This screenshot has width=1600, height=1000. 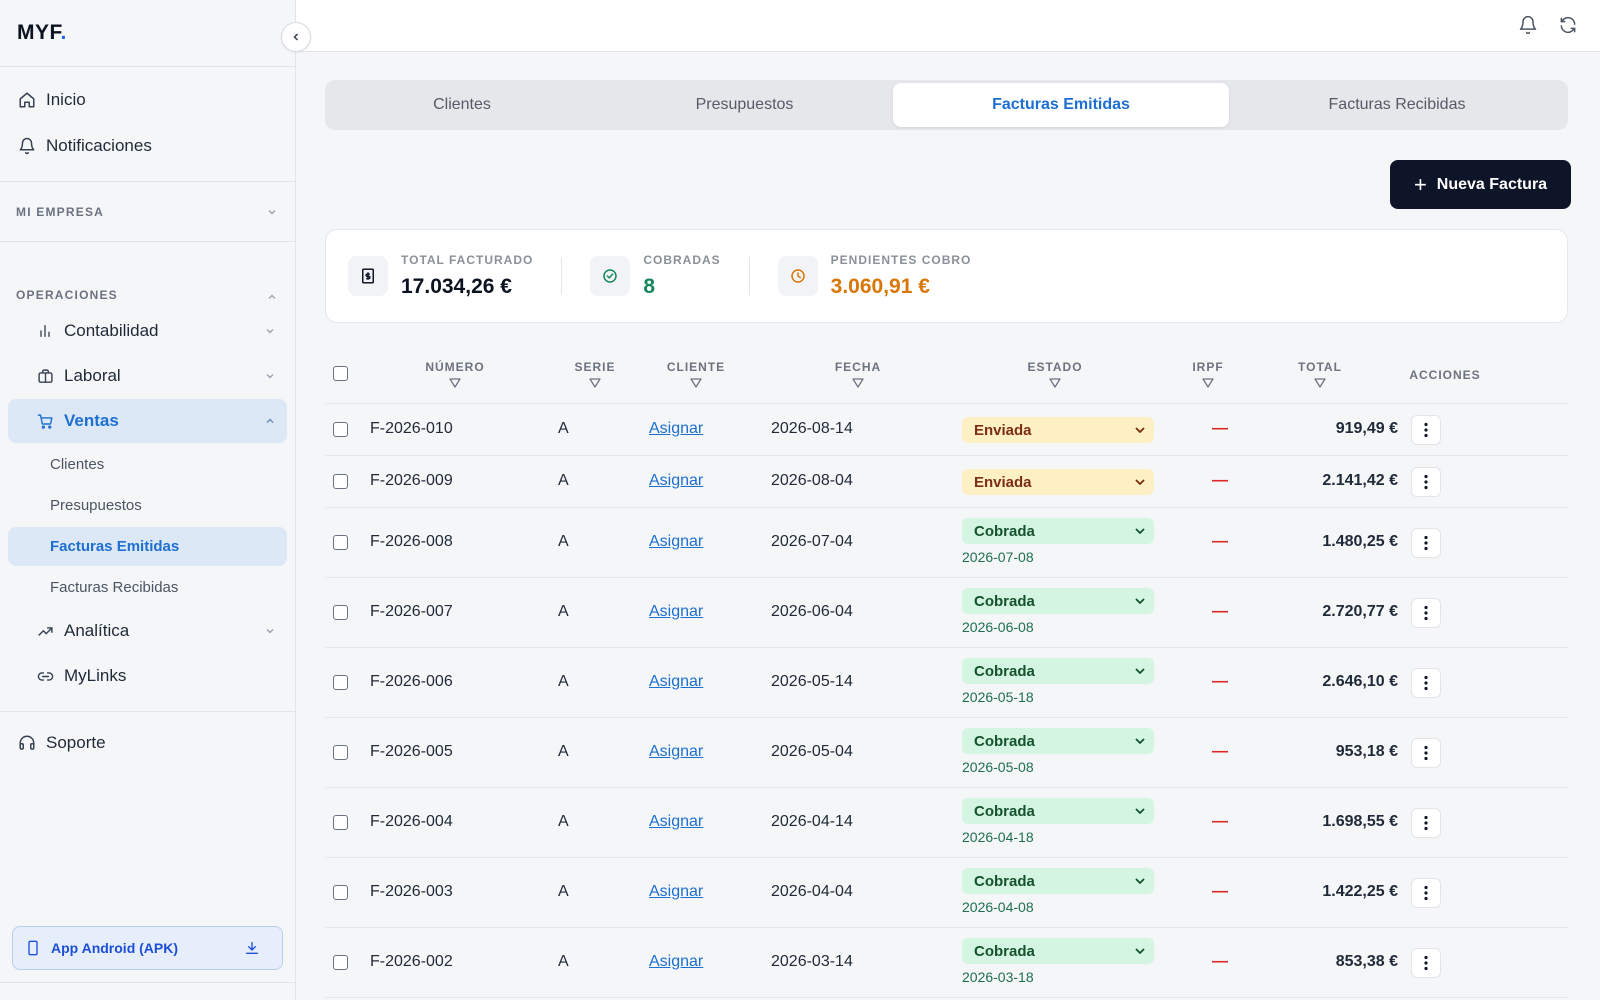 What do you see at coordinates (595, 374) in the screenshot?
I see `column-header-serie: SERIE` at bounding box center [595, 374].